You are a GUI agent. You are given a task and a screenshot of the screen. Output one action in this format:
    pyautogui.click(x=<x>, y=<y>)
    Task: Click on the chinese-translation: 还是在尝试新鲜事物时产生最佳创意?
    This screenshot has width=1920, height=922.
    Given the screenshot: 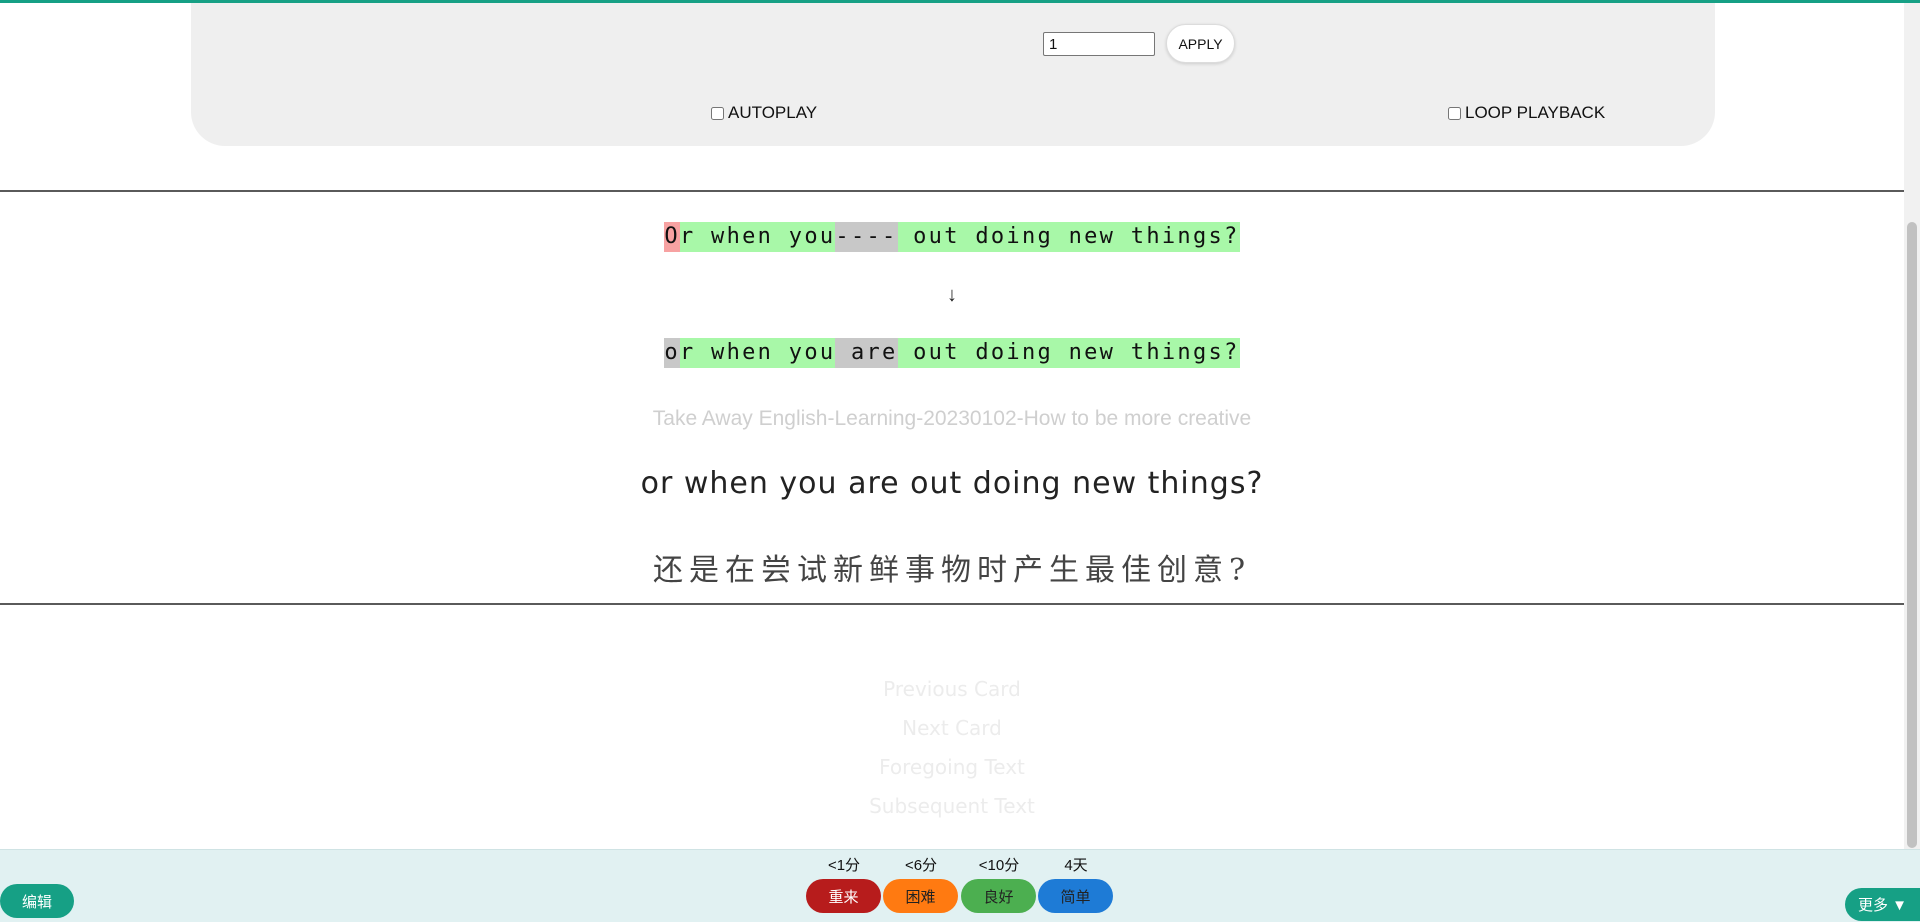 What is the action you would take?
    pyautogui.click(x=952, y=570)
    